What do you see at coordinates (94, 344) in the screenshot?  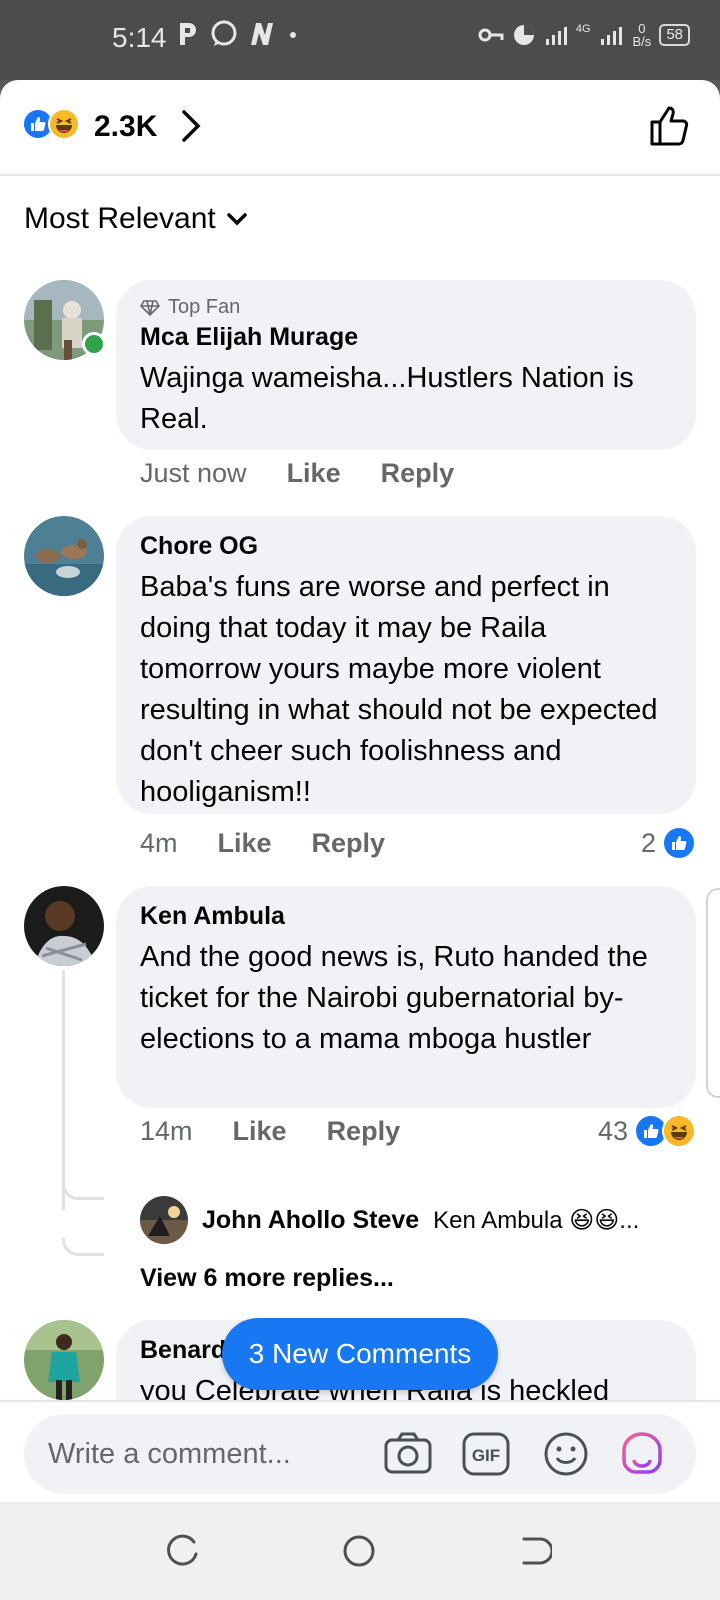 I see `online-status-dot` at bounding box center [94, 344].